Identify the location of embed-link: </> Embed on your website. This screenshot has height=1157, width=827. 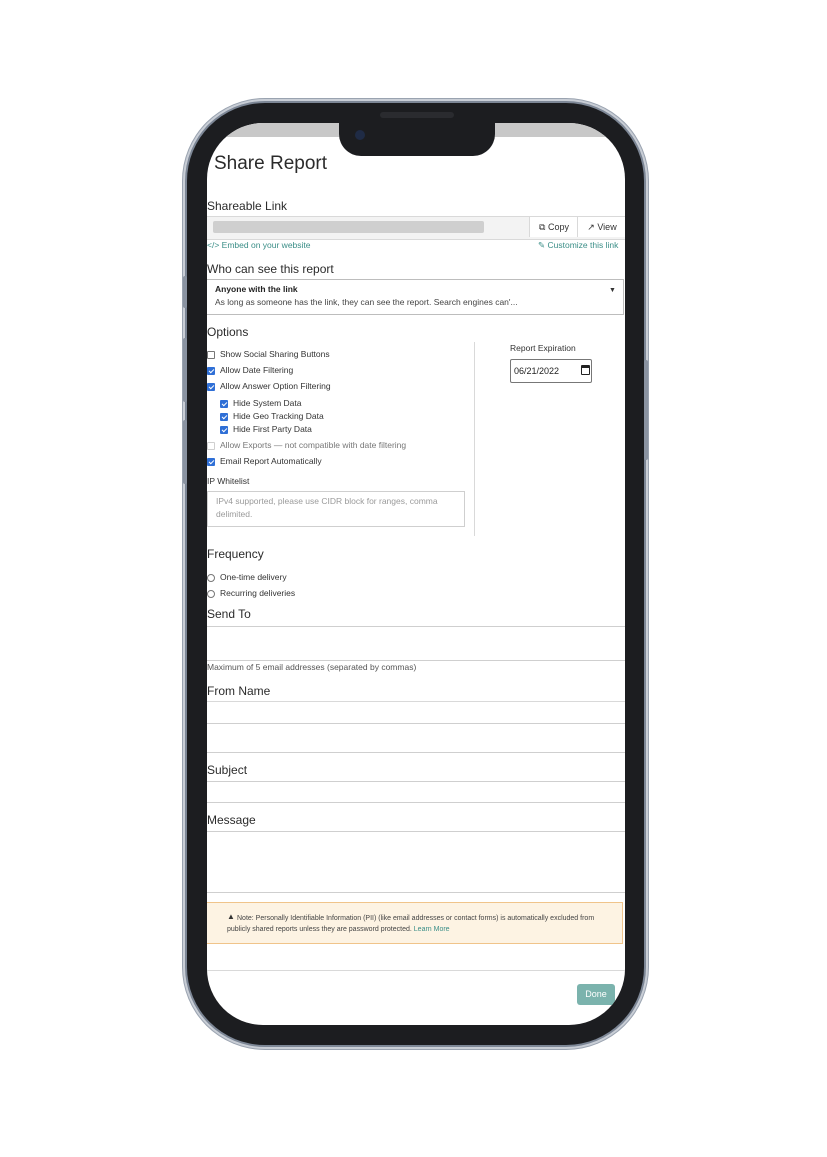
(259, 245).